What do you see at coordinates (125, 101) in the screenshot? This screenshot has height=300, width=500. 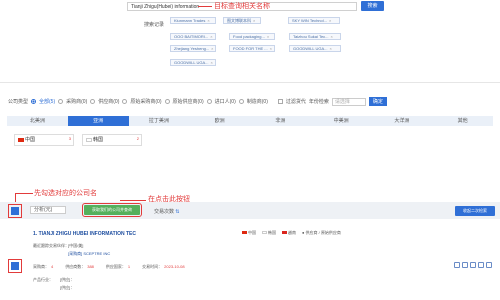 I see `radio-original-buyer` at bounding box center [125, 101].